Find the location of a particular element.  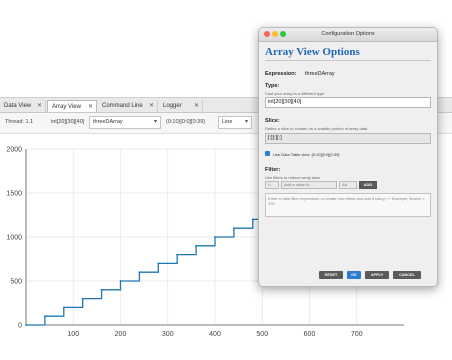

dialog-titlebar: Configuration Options is located at coordinates (348, 35).